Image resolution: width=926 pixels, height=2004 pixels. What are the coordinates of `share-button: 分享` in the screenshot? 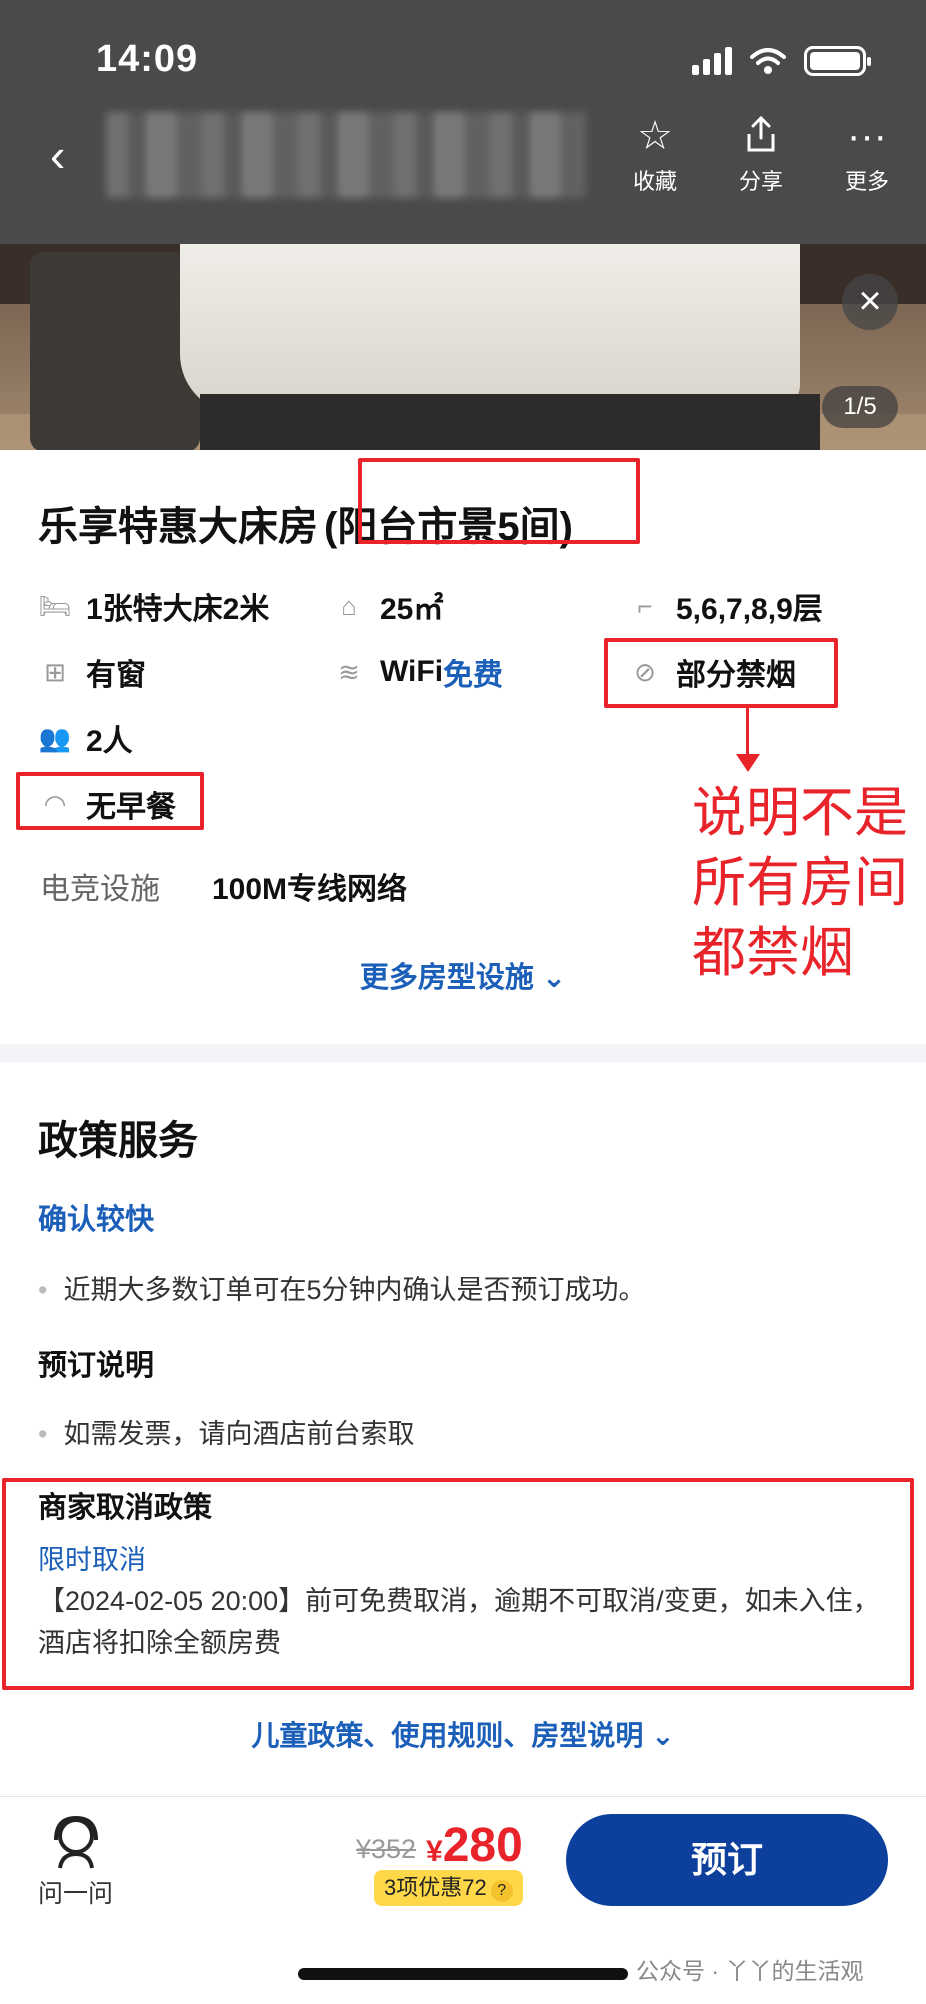 It's located at (761, 155).